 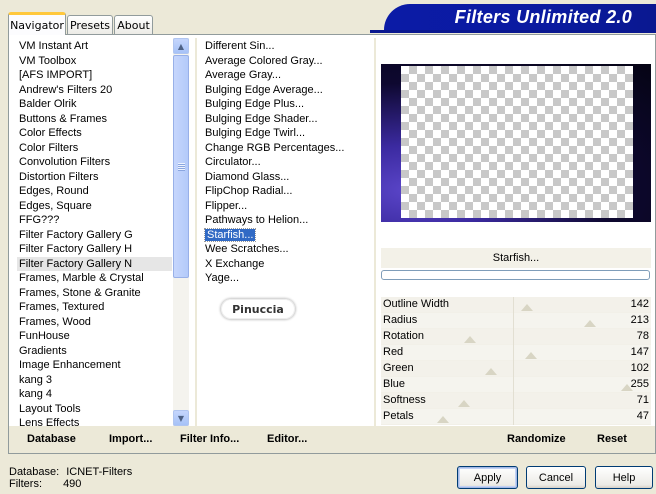 What do you see at coordinates (94, 293) in the screenshot?
I see `category-item: Frames, Stone & Granite` at bounding box center [94, 293].